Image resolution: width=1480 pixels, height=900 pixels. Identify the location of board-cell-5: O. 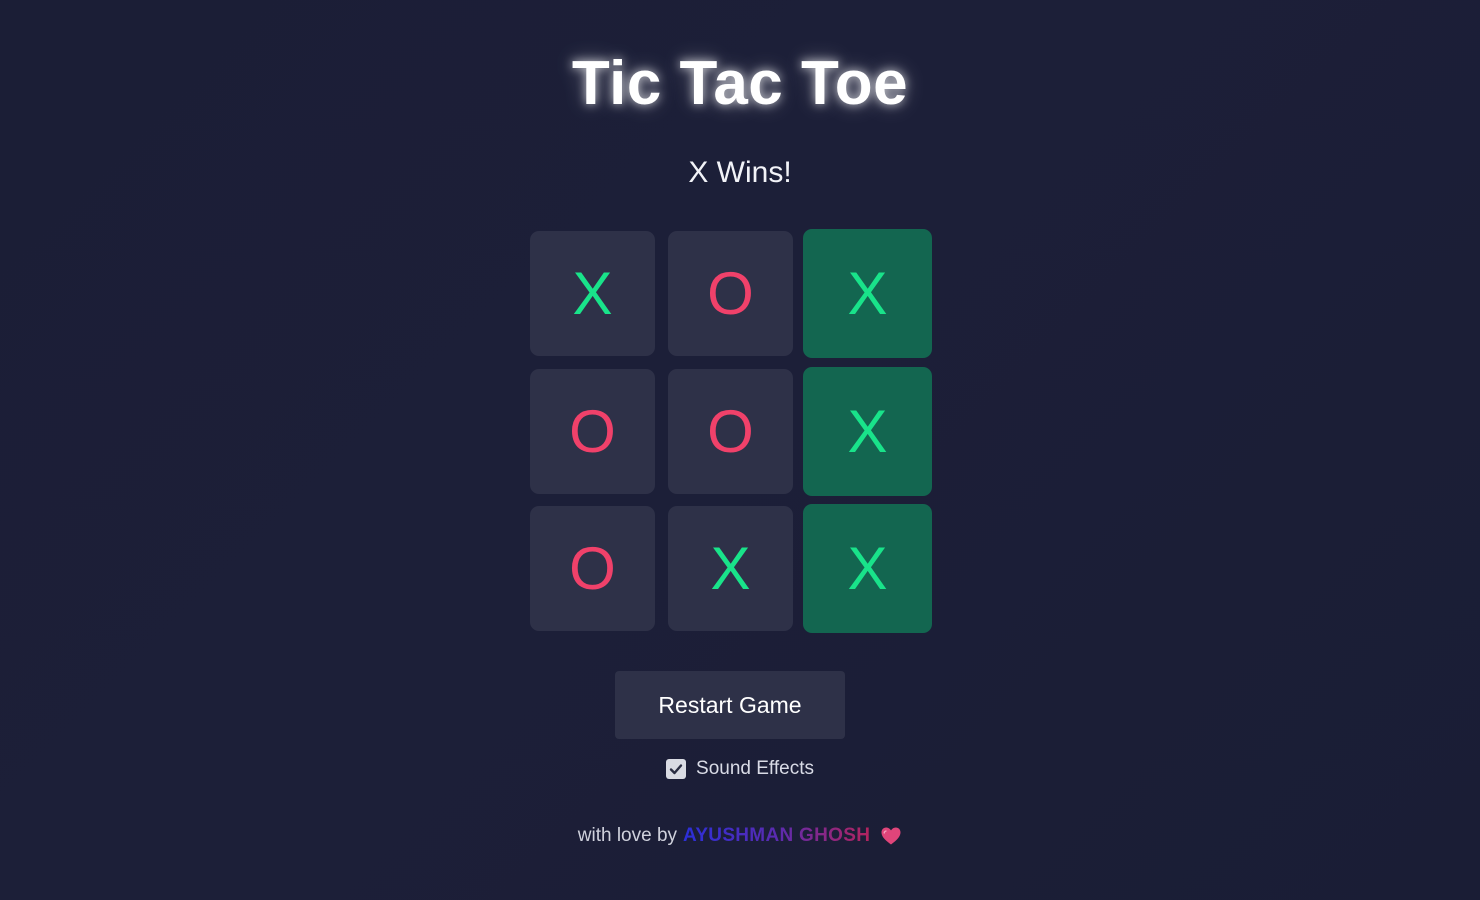
(730, 431).